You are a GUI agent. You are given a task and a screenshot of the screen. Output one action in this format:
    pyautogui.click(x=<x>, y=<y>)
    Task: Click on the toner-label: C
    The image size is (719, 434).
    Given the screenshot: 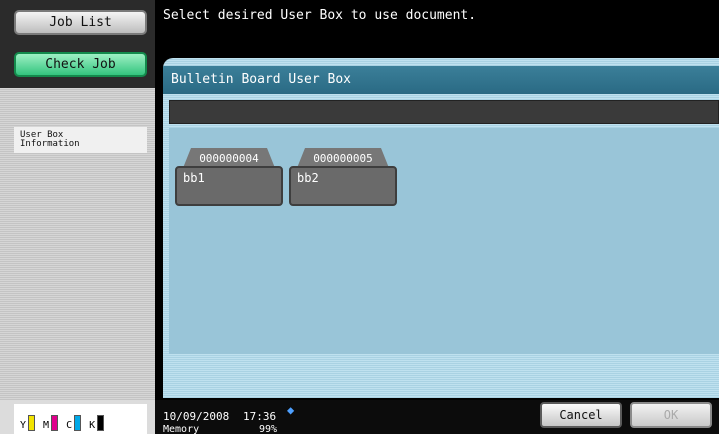 What is the action you would take?
    pyautogui.click(x=69, y=425)
    